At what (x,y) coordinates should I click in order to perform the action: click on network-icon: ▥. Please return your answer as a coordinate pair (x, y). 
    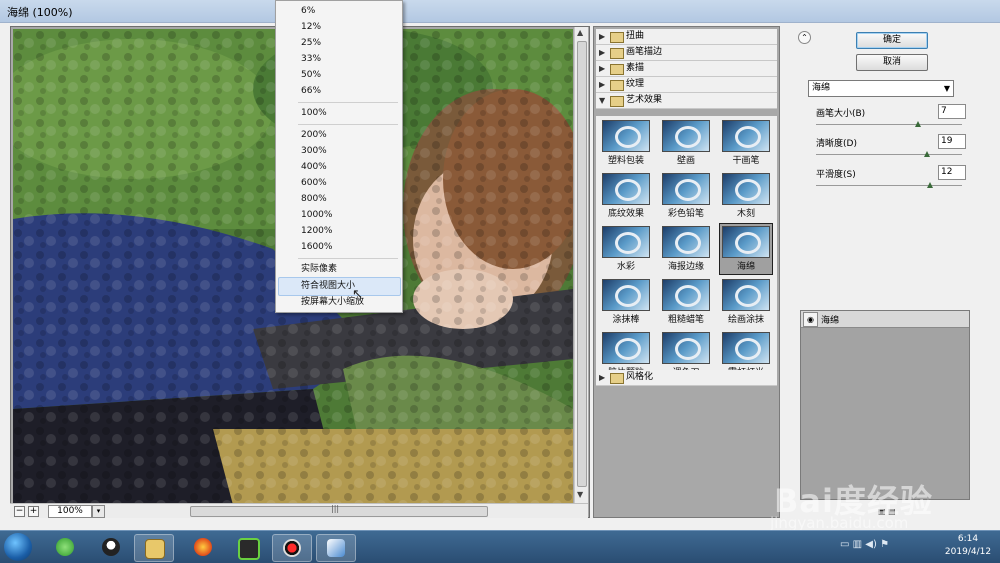
    Looking at the image, I should click on (857, 544).